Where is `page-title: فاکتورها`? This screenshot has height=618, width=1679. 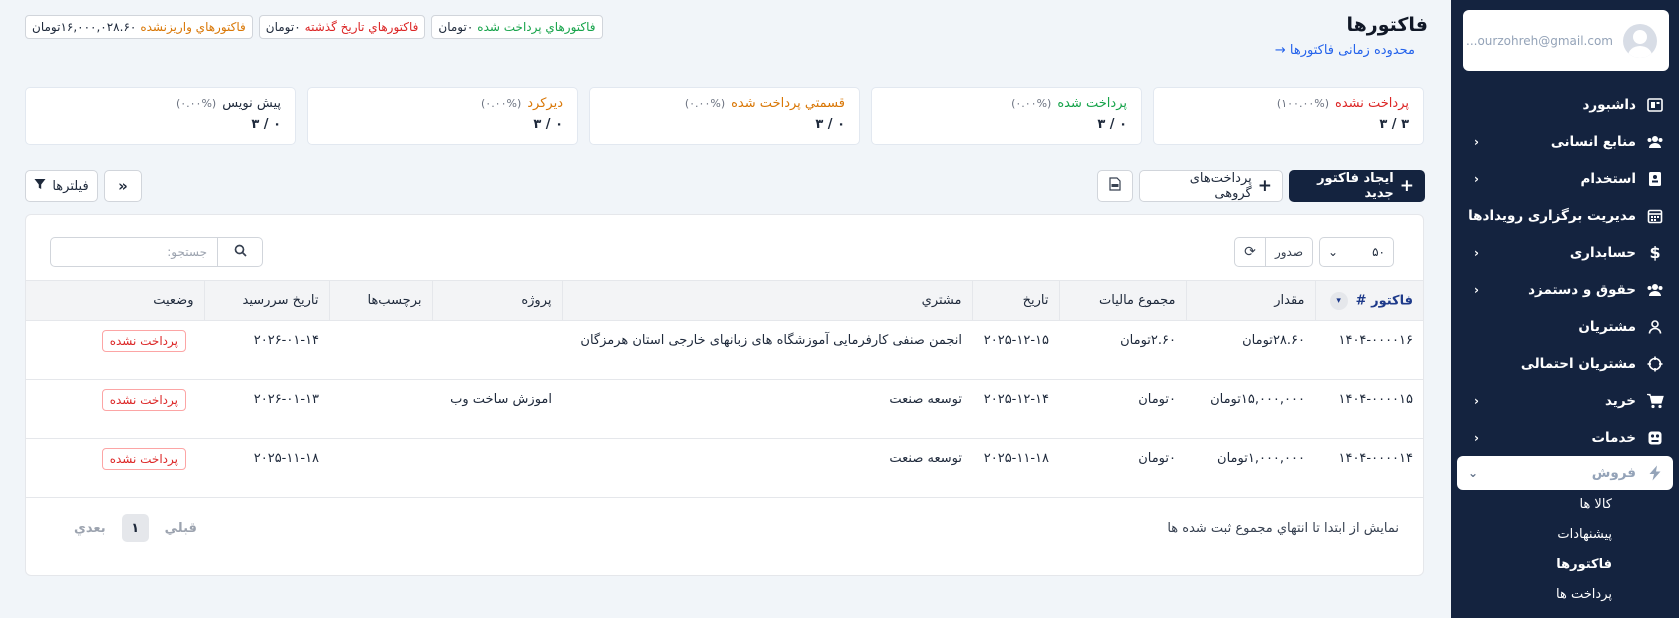
page-title: فاکتورها is located at coordinates (1387, 25).